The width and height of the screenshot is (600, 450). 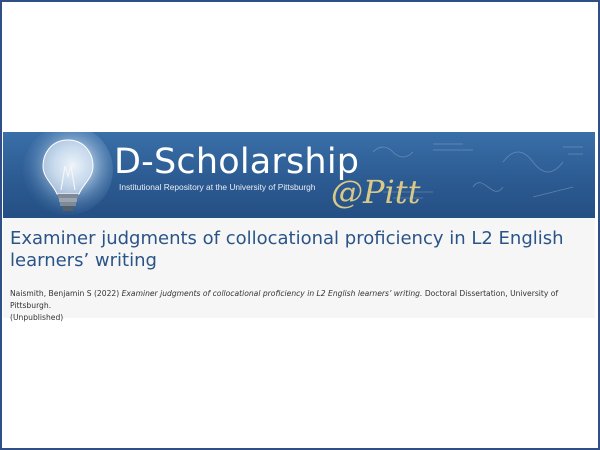 I want to click on citation-authors-year: Naismith, Benjamin S (2022), so click(x=65, y=293).